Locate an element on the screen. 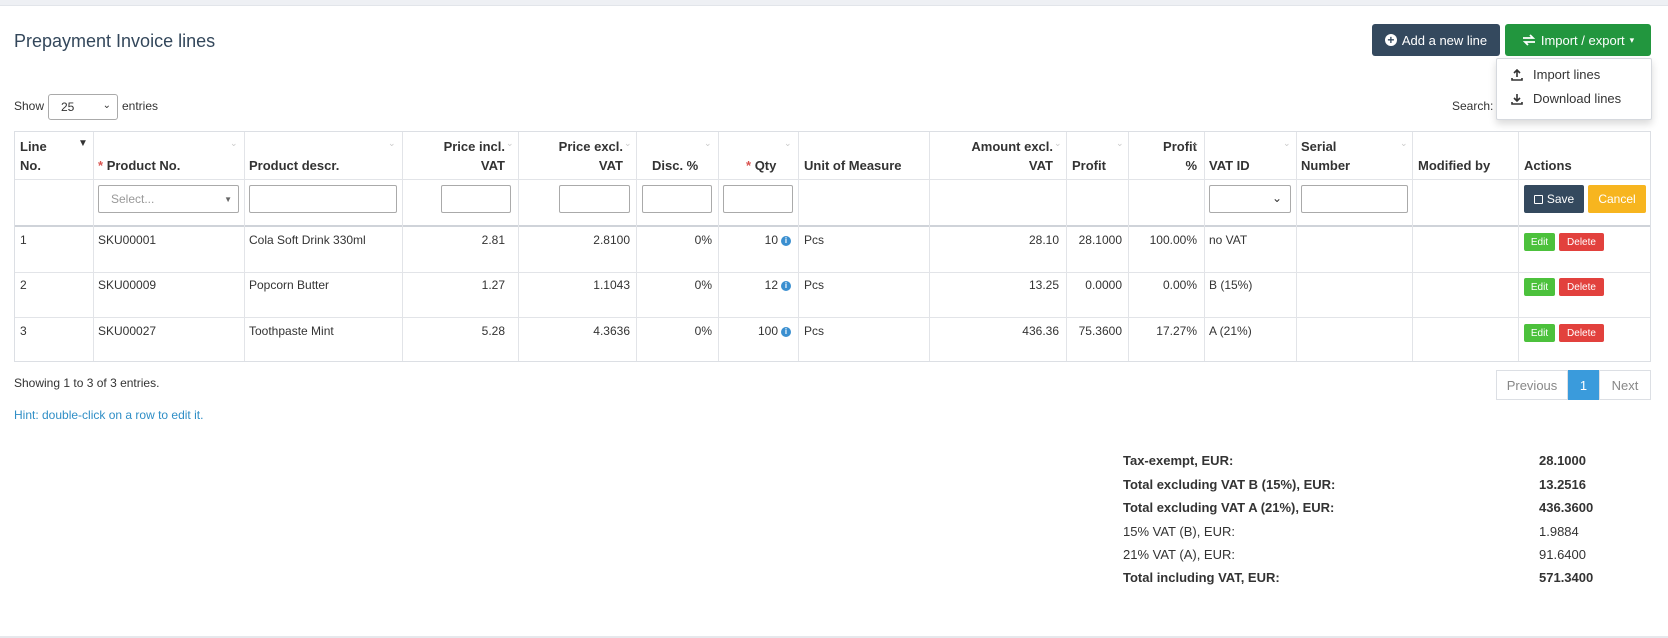 The height and width of the screenshot is (638, 1668). cell-product-descr: Popcorn Butter is located at coordinates (289, 285).